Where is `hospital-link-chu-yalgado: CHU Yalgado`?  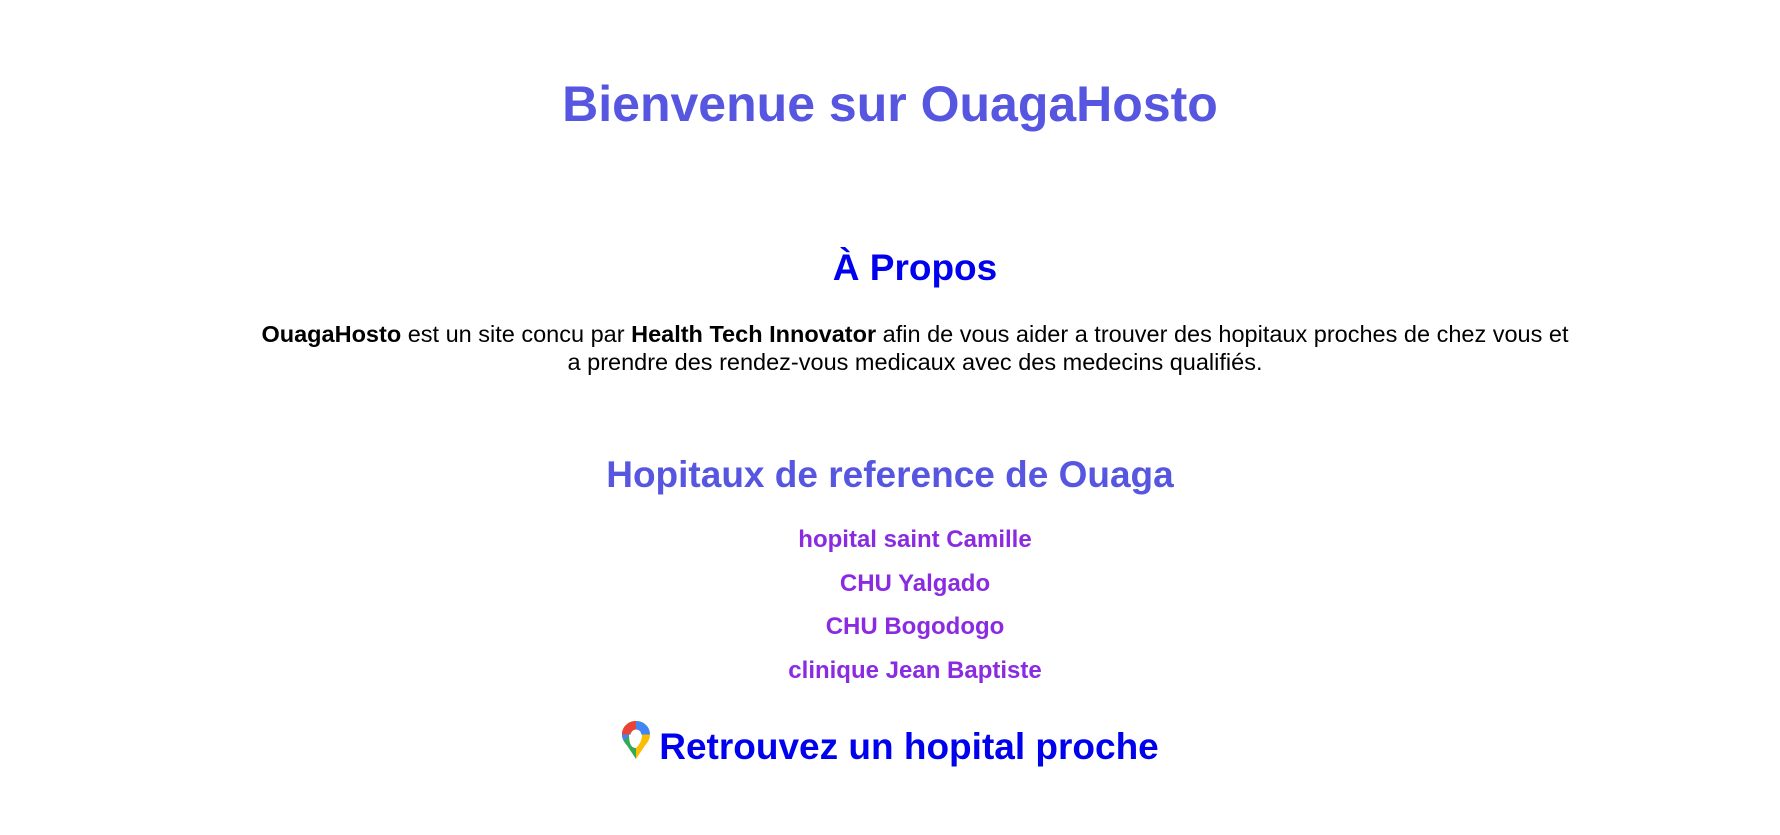
hospital-link-chu-yalgado: CHU Yalgado is located at coordinates (890, 589).